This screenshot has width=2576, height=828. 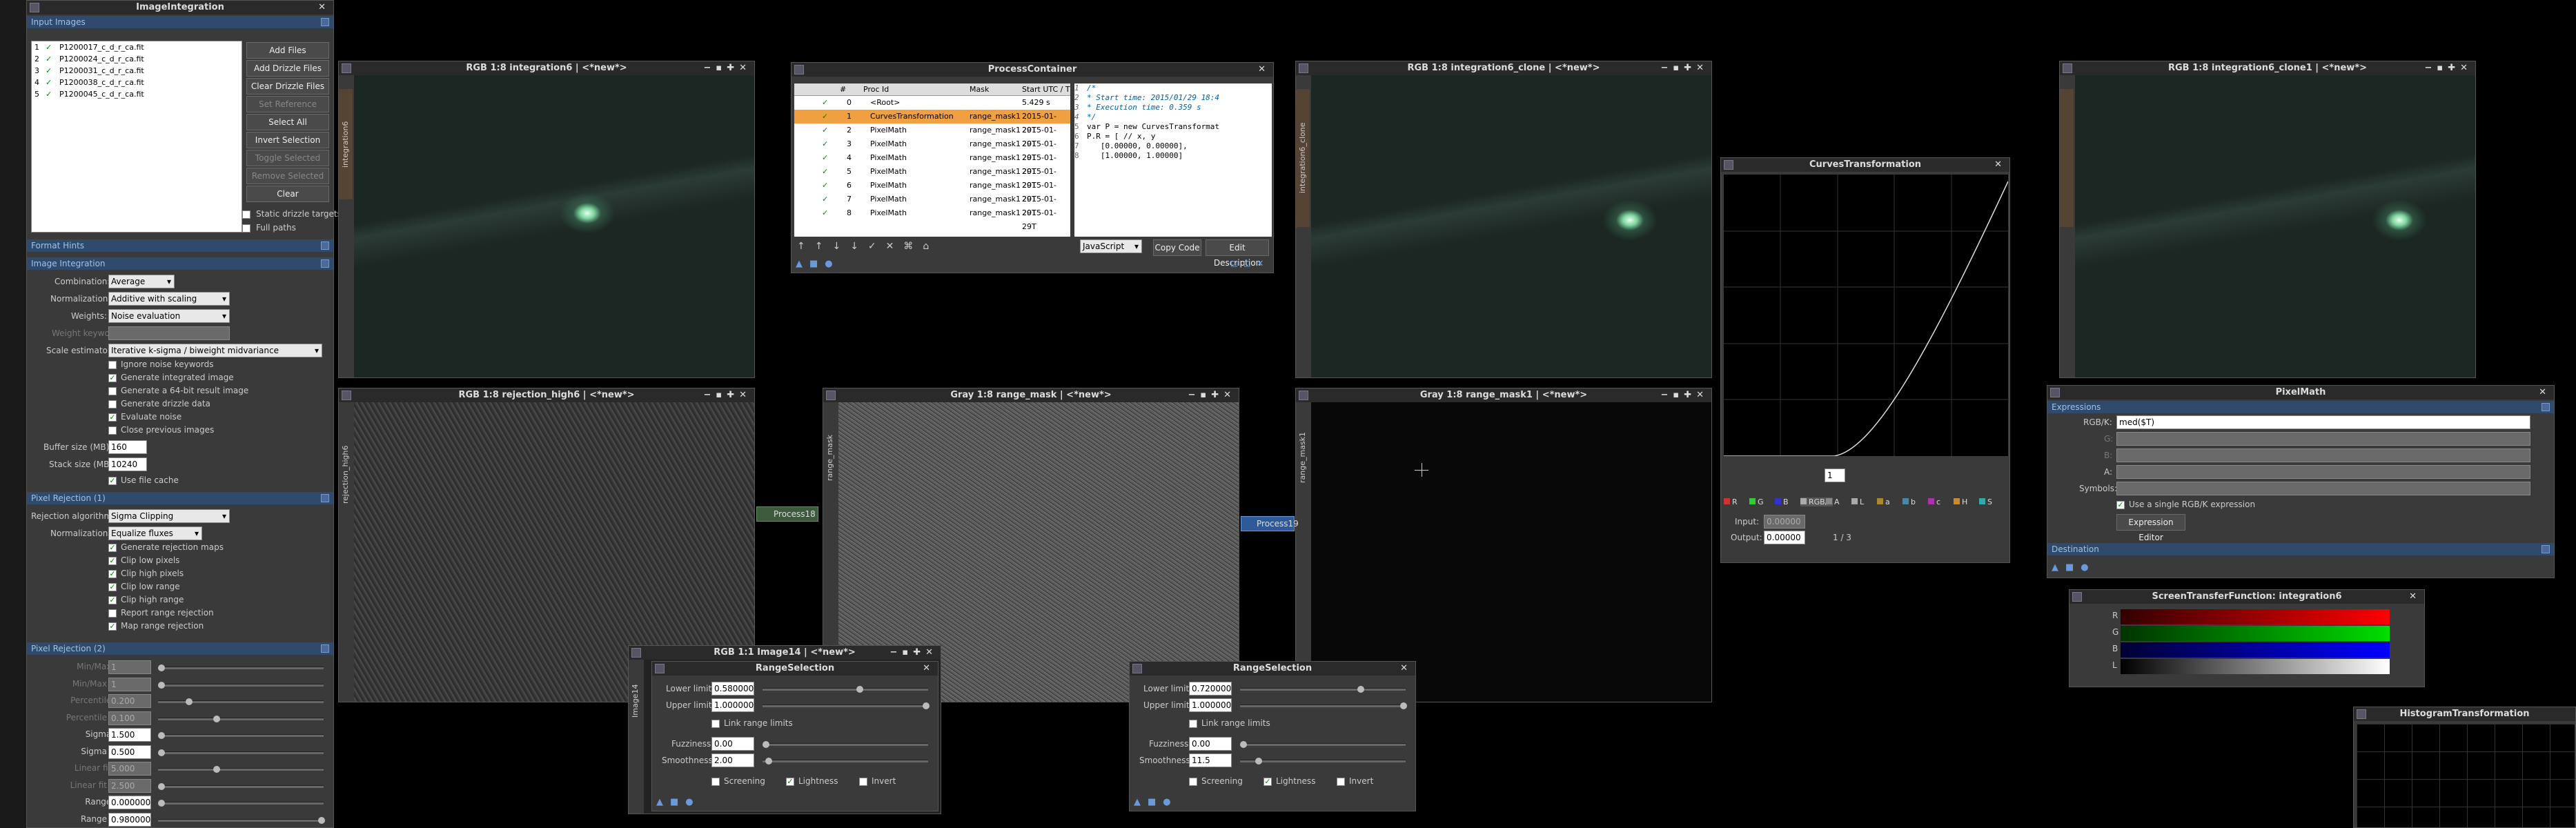 What do you see at coordinates (1511, 552) in the screenshot?
I see `range-mask1-image` at bounding box center [1511, 552].